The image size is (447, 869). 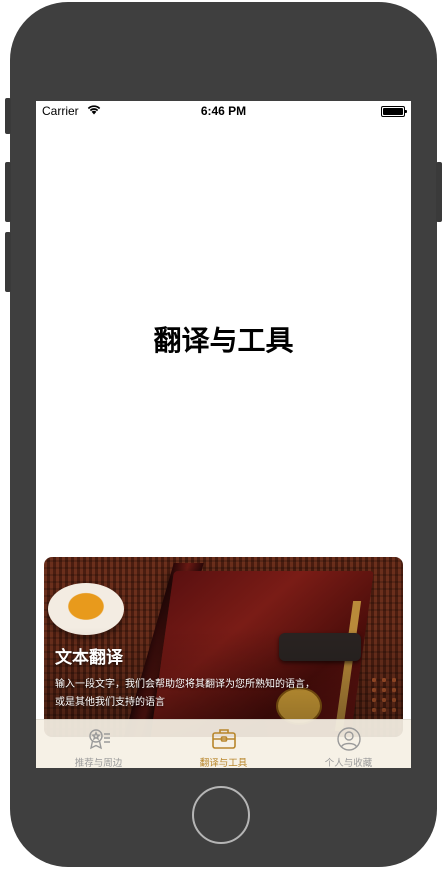 What do you see at coordinates (89, 658) in the screenshot?
I see `card-title: 文本翻译` at bounding box center [89, 658].